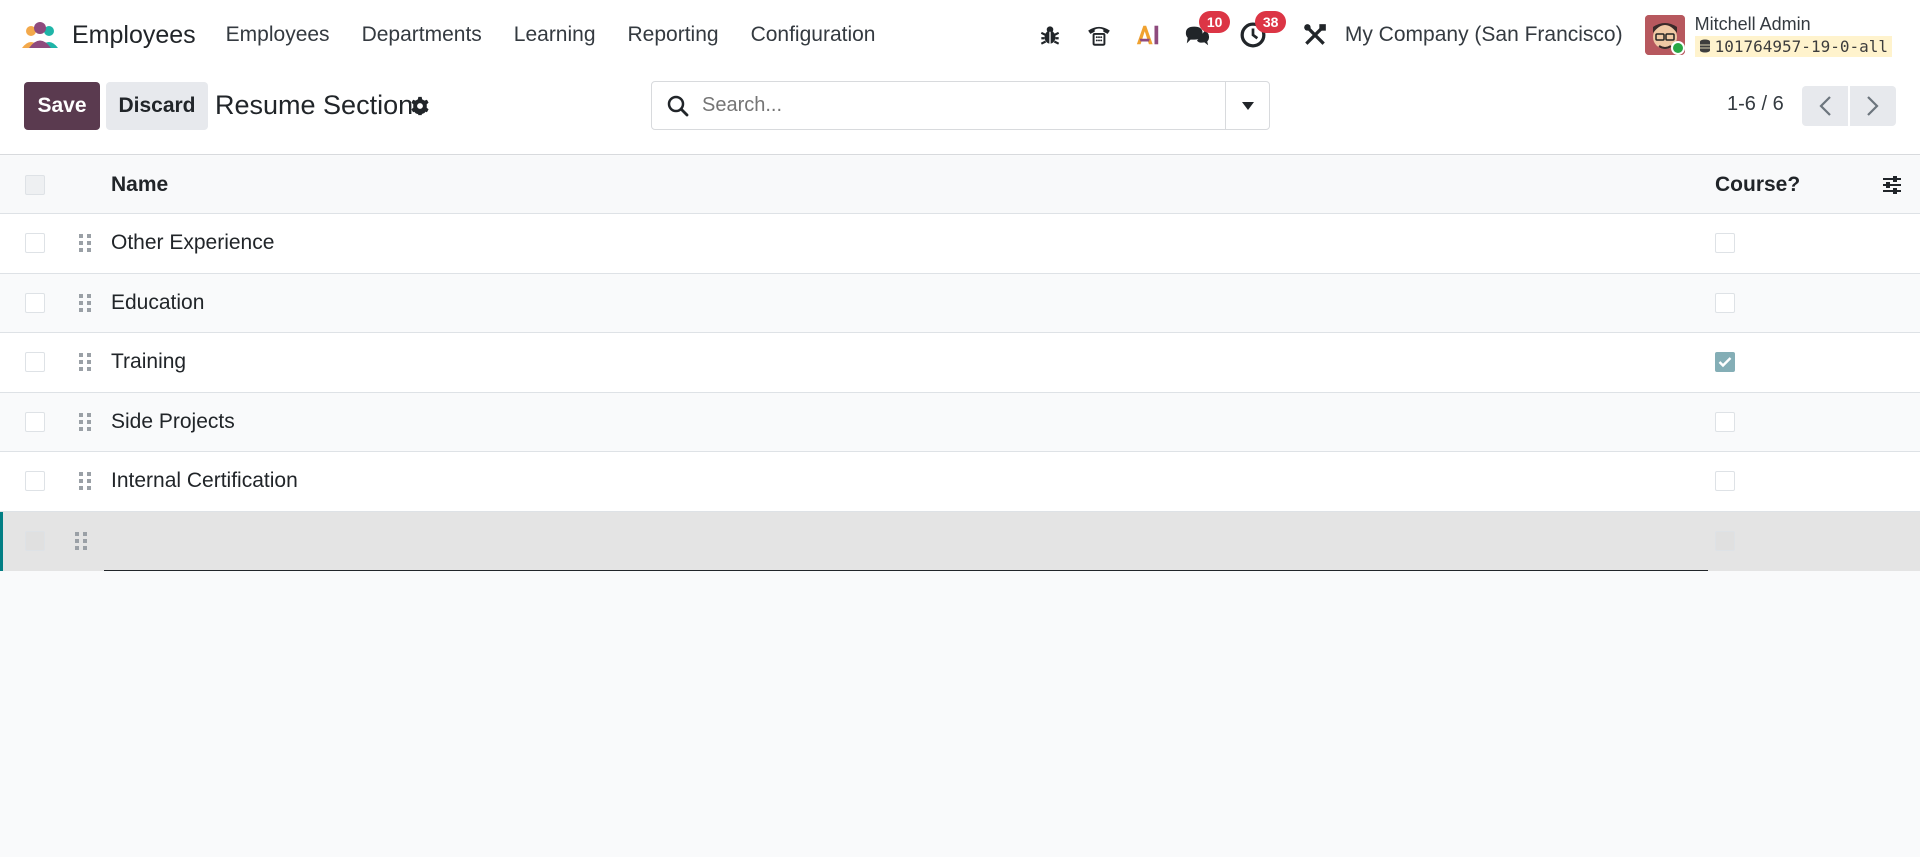  Describe the element at coordinates (960, 422) in the screenshot. I see `table-row: Side Projects` at that location.